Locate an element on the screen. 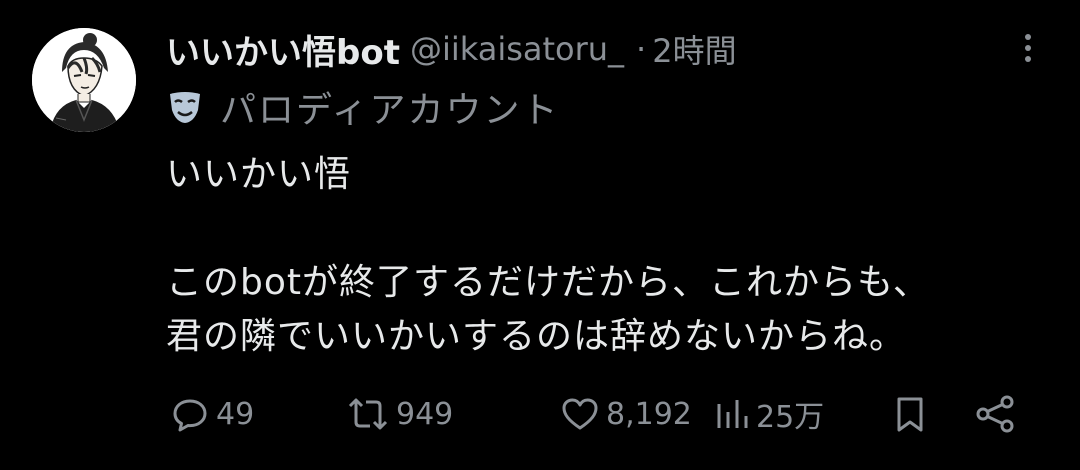  bookmark-button is located at coordinates (910, 414).